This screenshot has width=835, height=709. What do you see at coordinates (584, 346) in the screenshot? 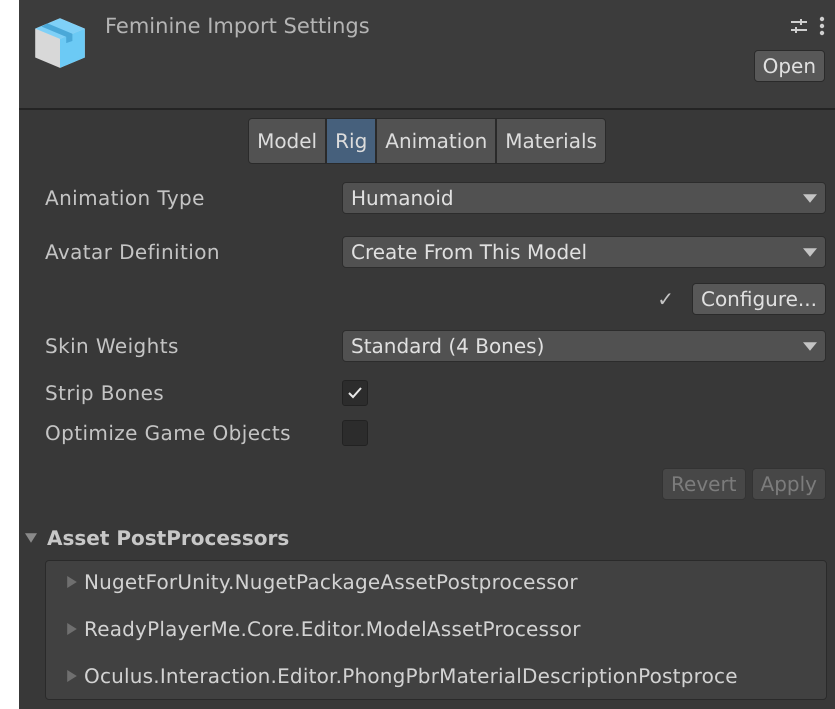
I see `dropdown: Standard (4 Bones)` at bounding box center [584, 346].